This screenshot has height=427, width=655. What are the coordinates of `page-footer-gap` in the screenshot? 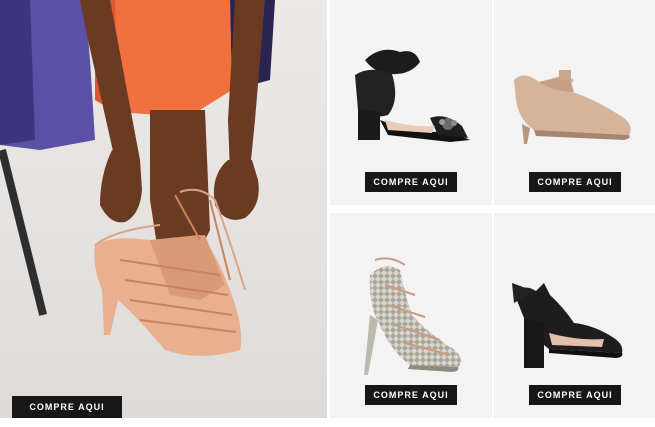 It's located at (327, 422).